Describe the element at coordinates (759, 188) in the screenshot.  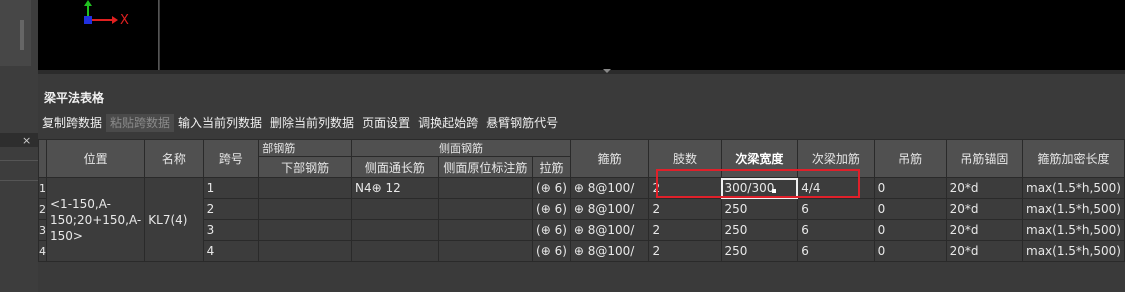
I see `cell-sec-beam-width: 300/300` at that location.